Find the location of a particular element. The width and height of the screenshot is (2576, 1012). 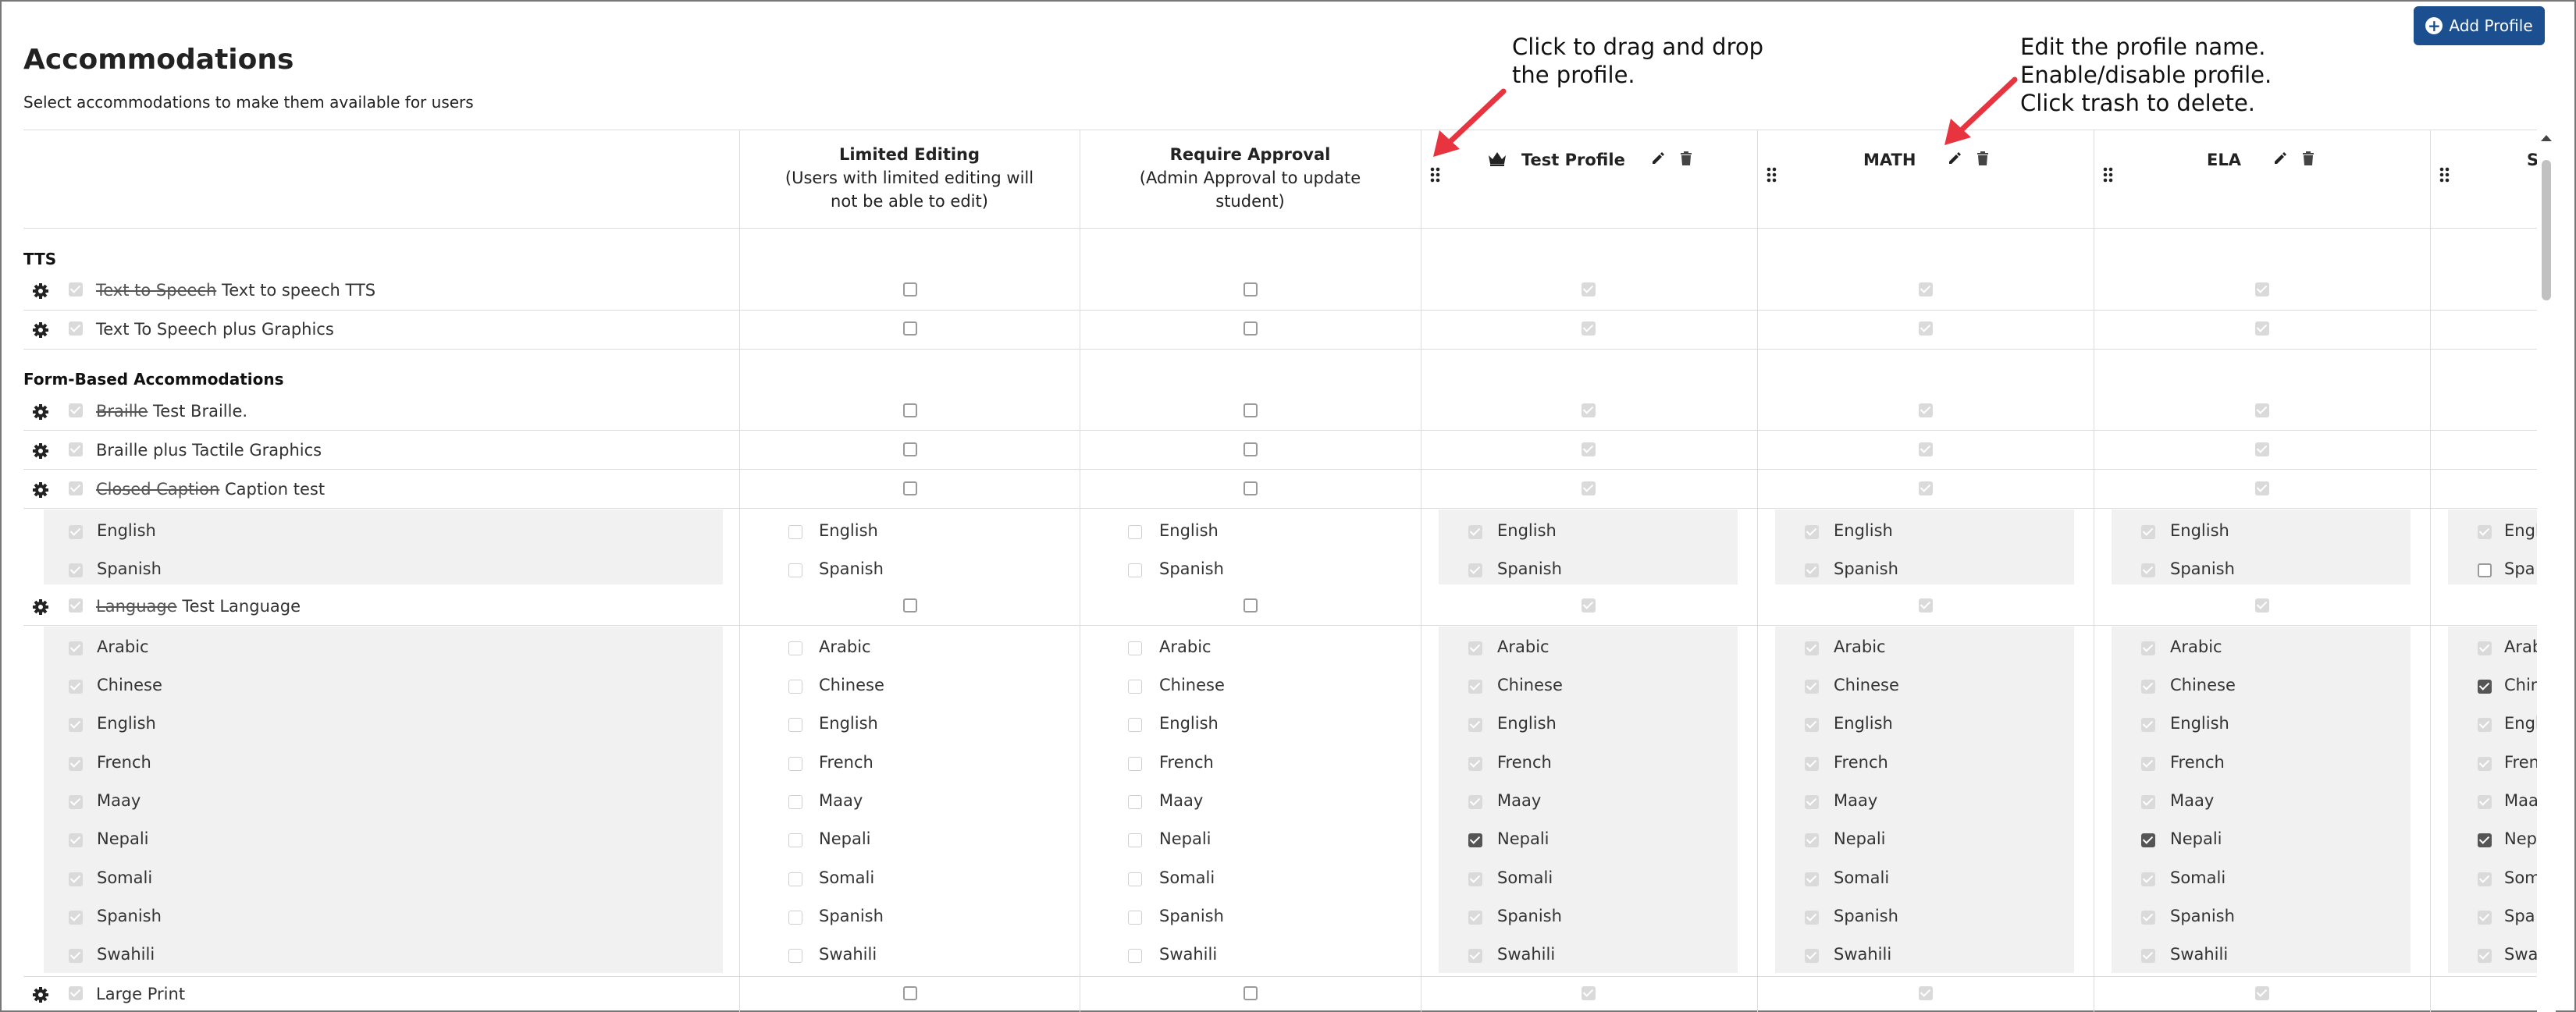

scroll-up-arrow-icon is located at coordinates (2546, 138).